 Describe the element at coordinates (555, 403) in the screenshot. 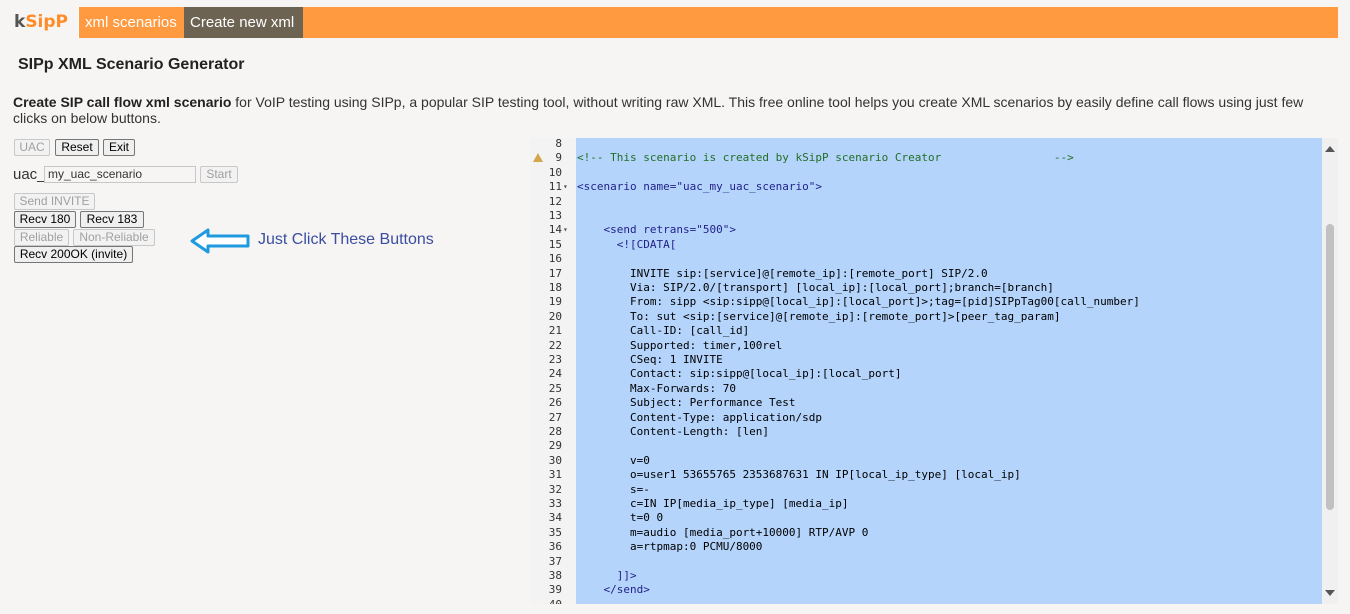

I see `line-number: 26` at that location.